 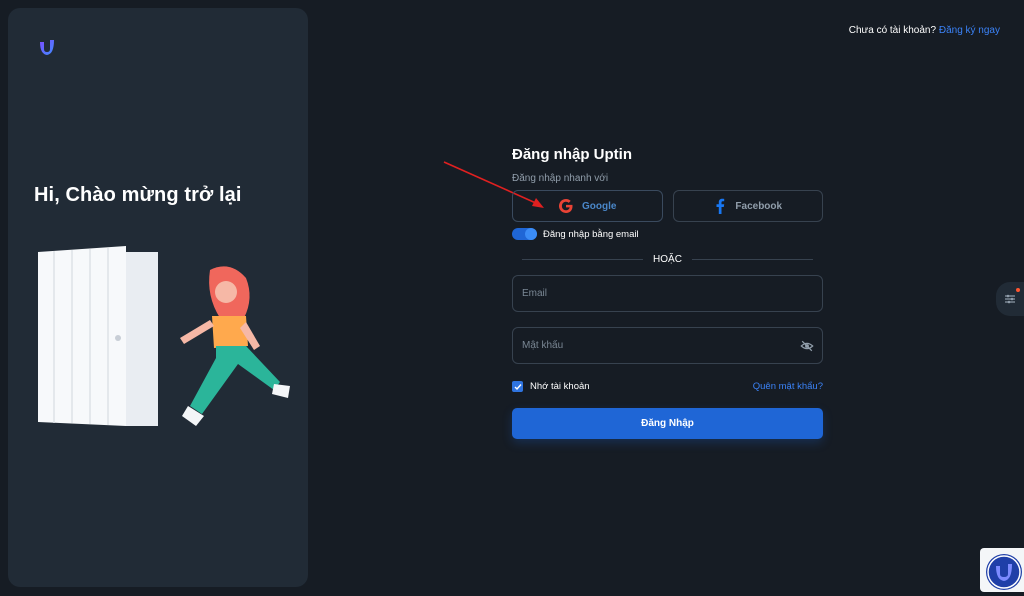 I want to click on email-input, so click(x=667, y=293).